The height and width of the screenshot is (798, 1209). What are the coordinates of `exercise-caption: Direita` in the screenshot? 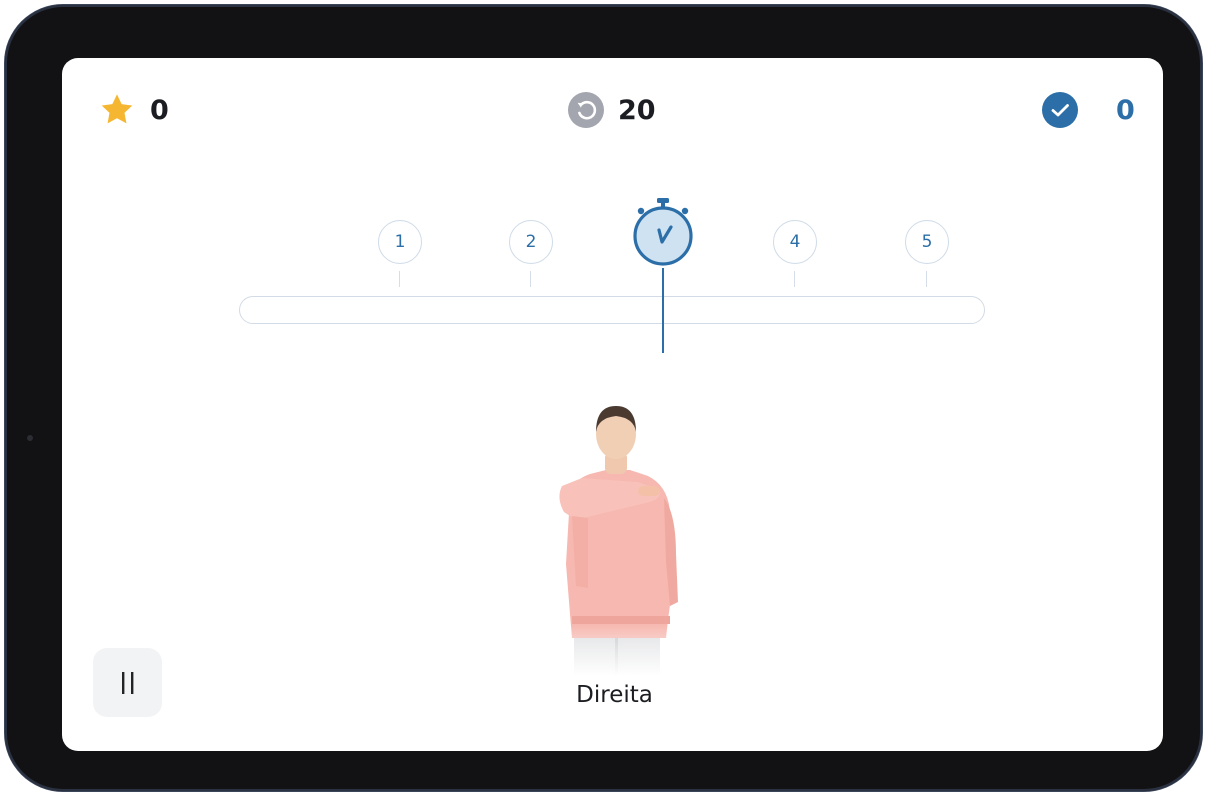 It's located at (614, 695).